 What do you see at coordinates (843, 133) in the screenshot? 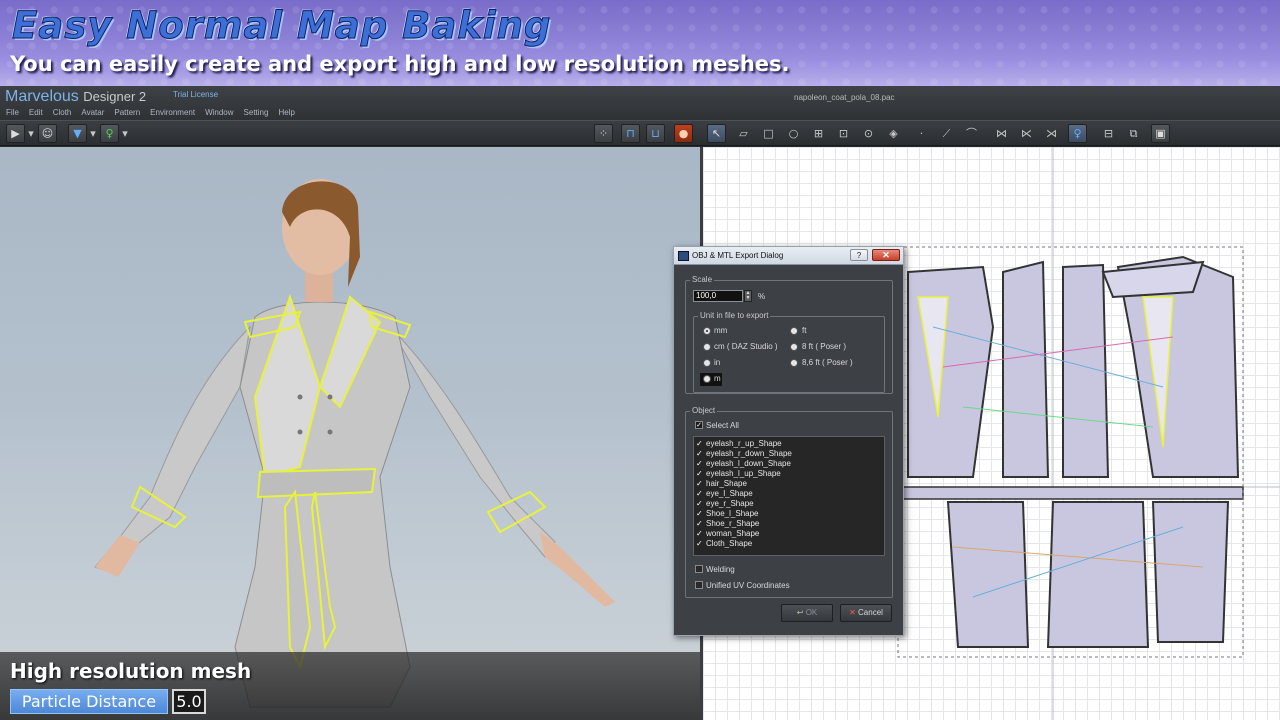
I see `internal-polygon-icon: ⊡` at bounding box center [843, 133].